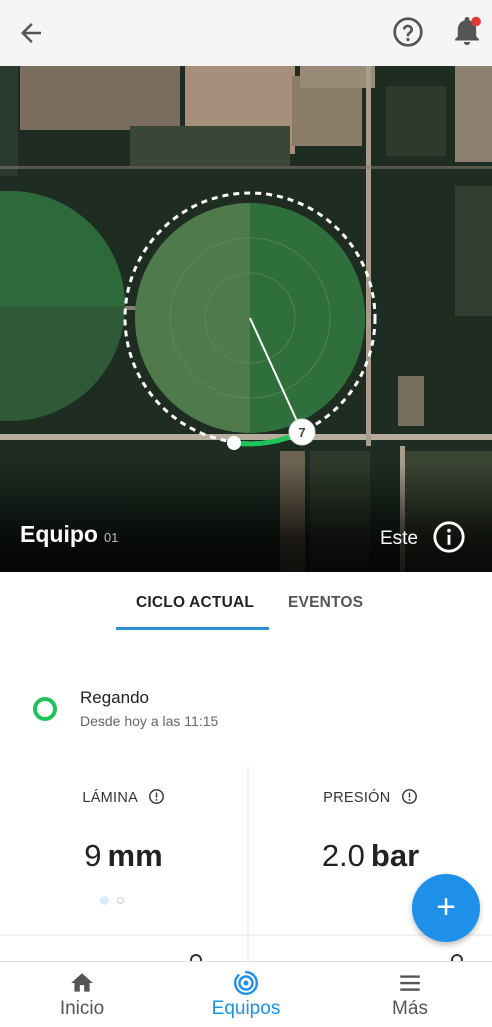 The width and height of the screenshot is (492, 1027). What do you see at coordinates (246, 1008) in the screenshot?
I see `nav-label: Equipos` at bounding box center [246, 1008].